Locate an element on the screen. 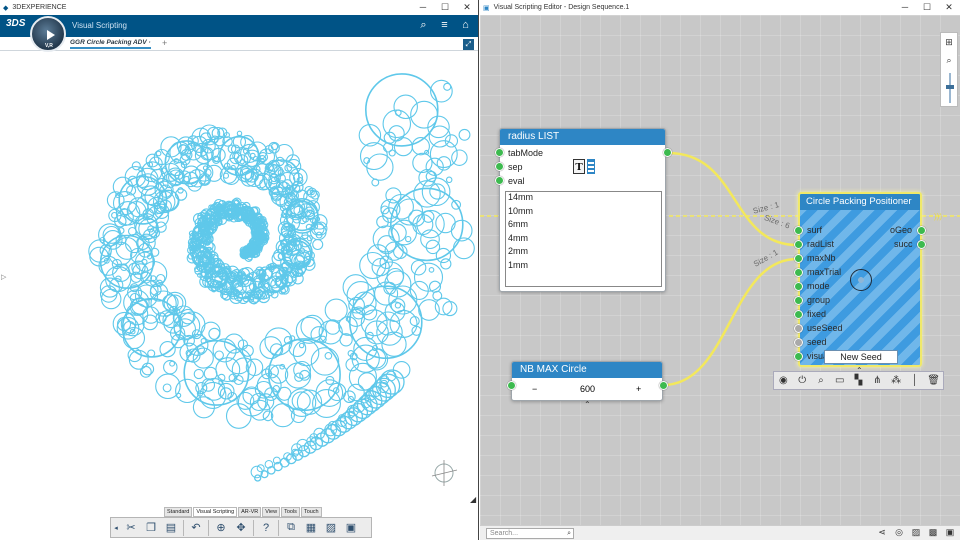 The height and width of the screenshot is (540, 960). search-input: Search... ⌕ is located at coordinates (530, 533).